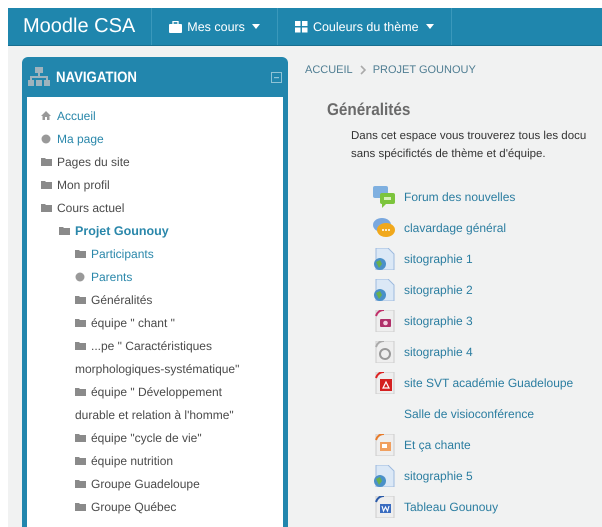 The image size is (602, 527). What do you see at coordinates (39, 77) in the screenshot?
I see `sitemap-icon` at bounding box center [39, 77].